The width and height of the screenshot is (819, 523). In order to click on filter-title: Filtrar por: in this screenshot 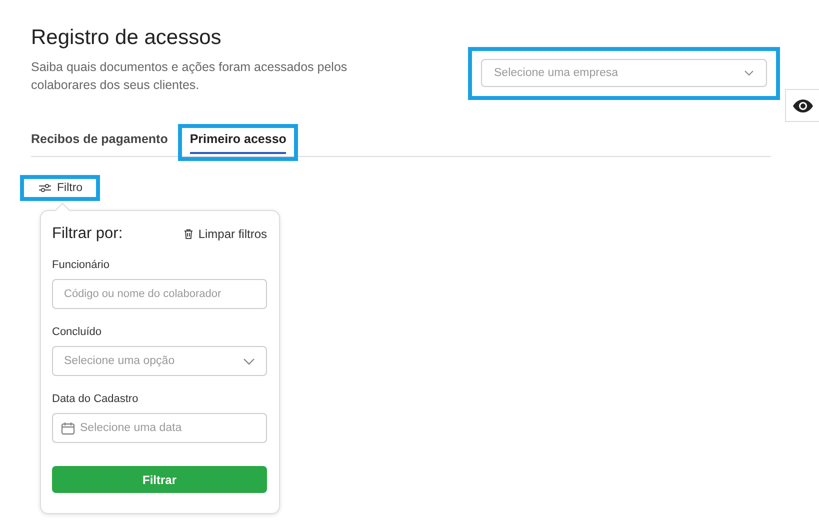, I will do `click(87, 234)`.